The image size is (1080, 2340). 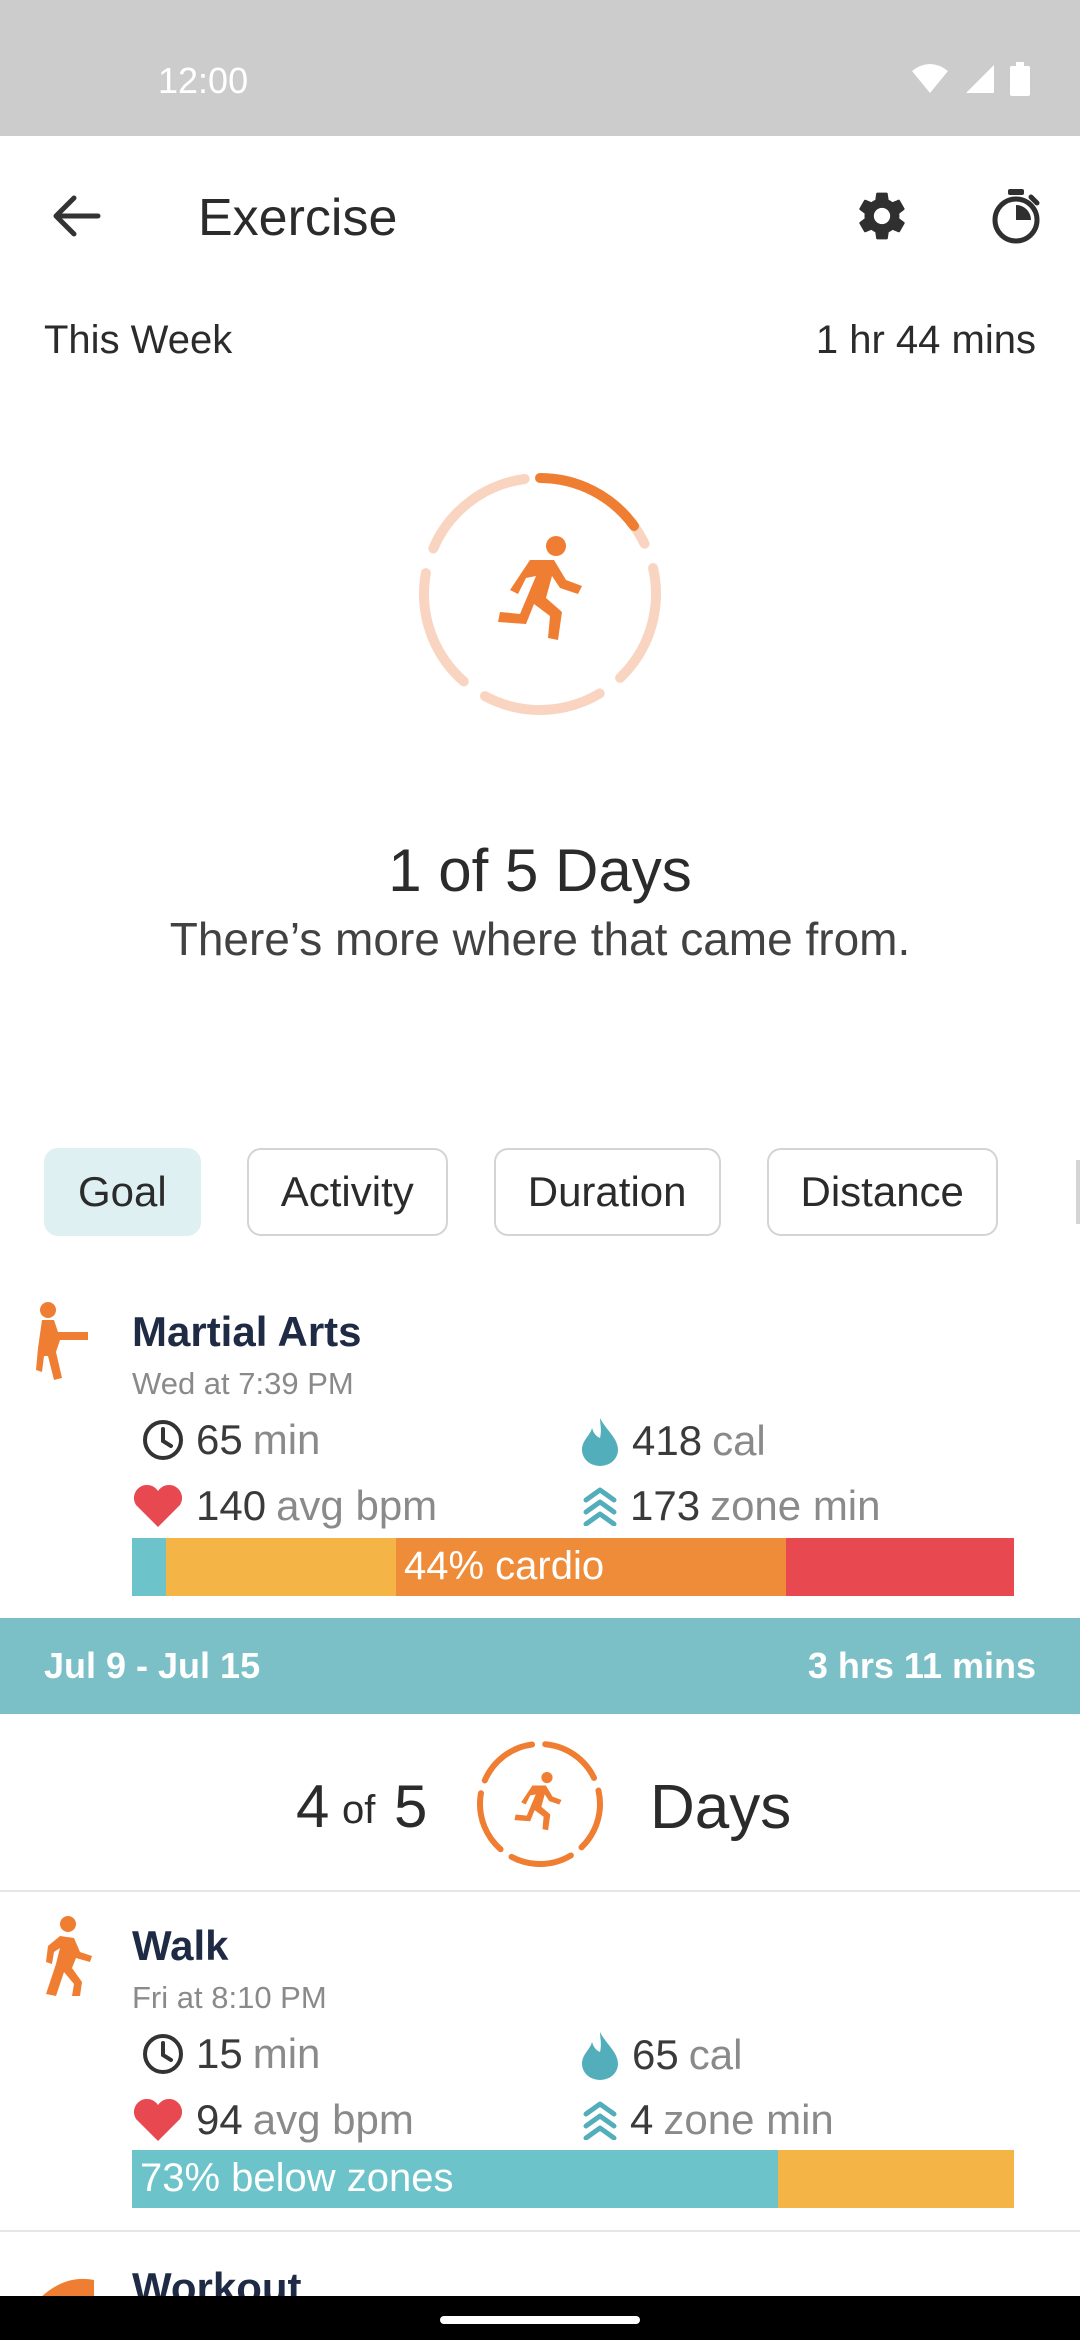 I want to click on calories-stat: 418 cal, so click(x=673, y=1441).